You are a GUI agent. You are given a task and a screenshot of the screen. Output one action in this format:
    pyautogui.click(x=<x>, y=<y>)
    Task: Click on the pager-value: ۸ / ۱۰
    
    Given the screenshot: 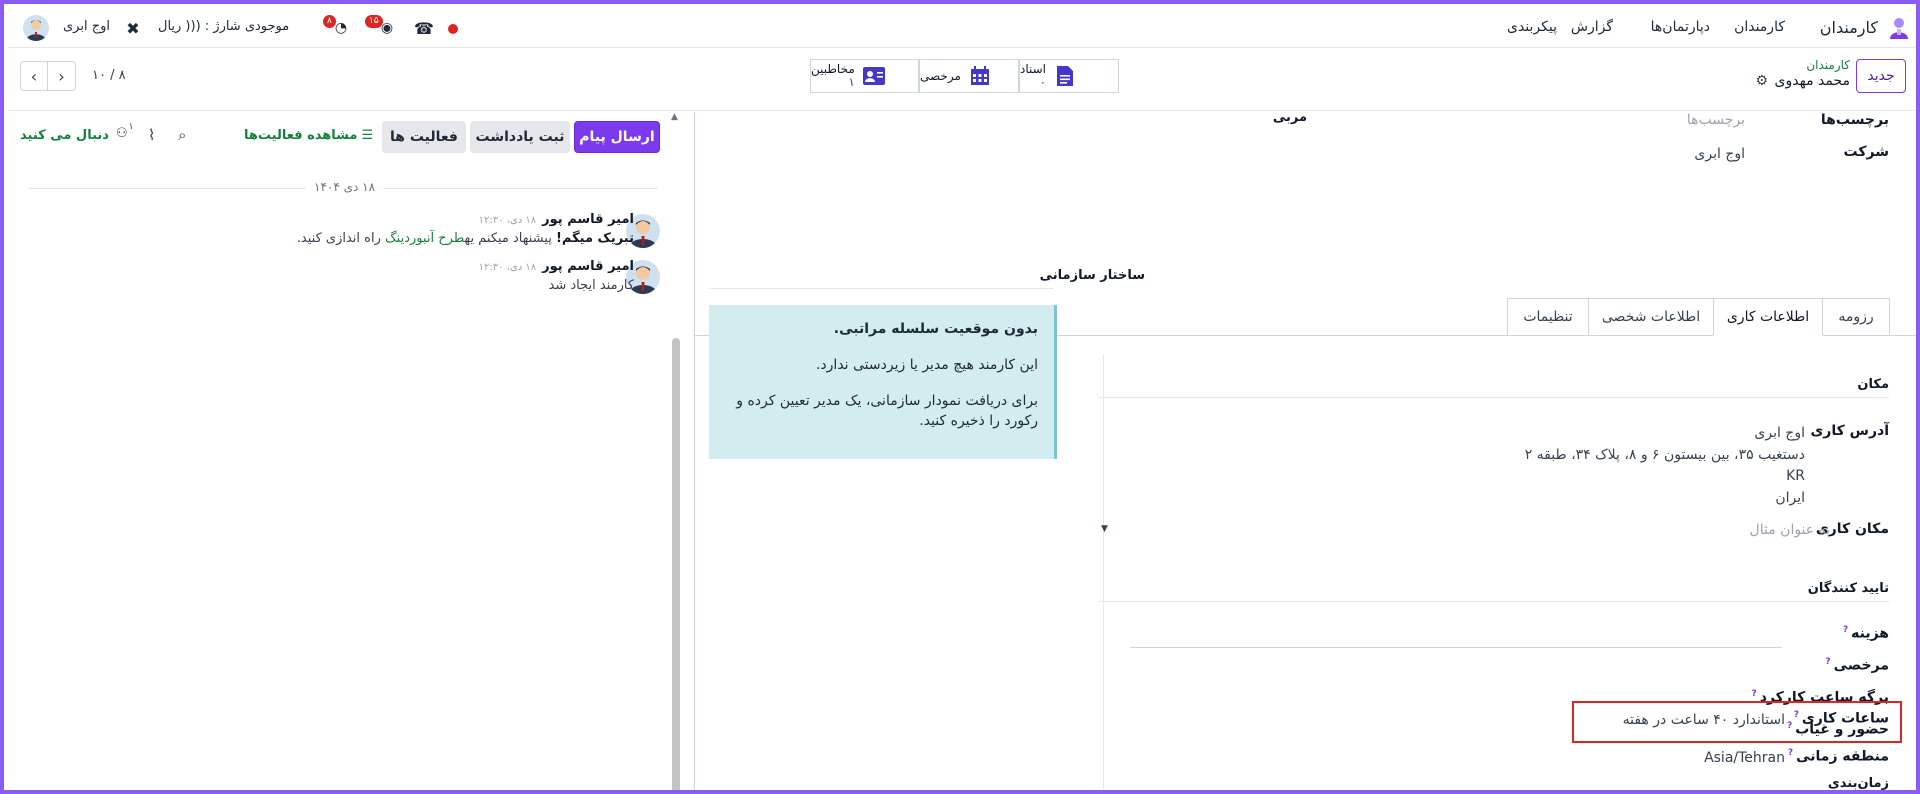 What is the action you would take?
    pyautogui.click(x=109, y=75)
    